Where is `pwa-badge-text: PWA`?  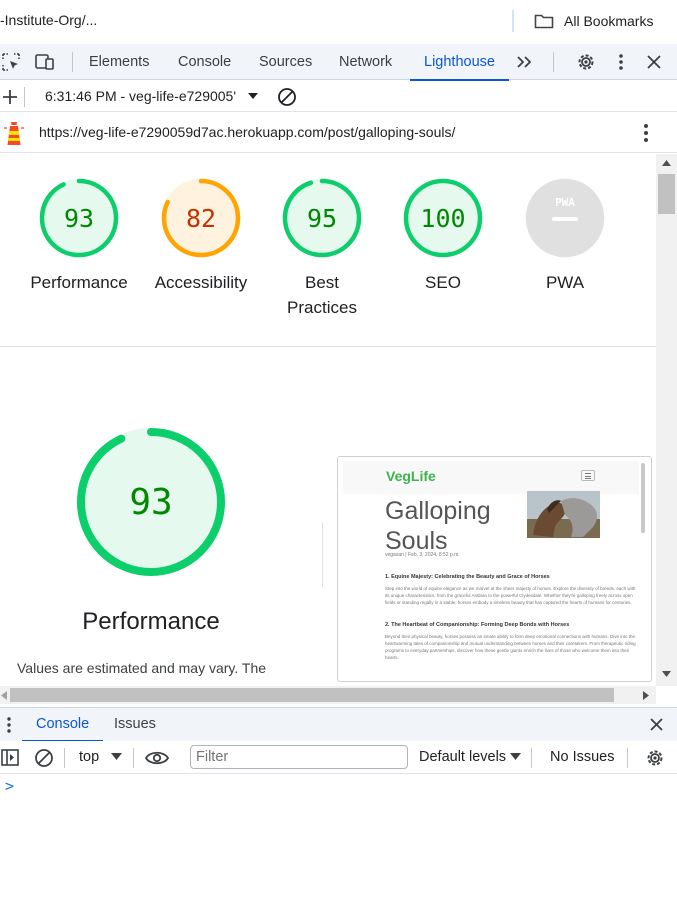
pwa-badge-text: PWA is located at coordinates (565, 202).